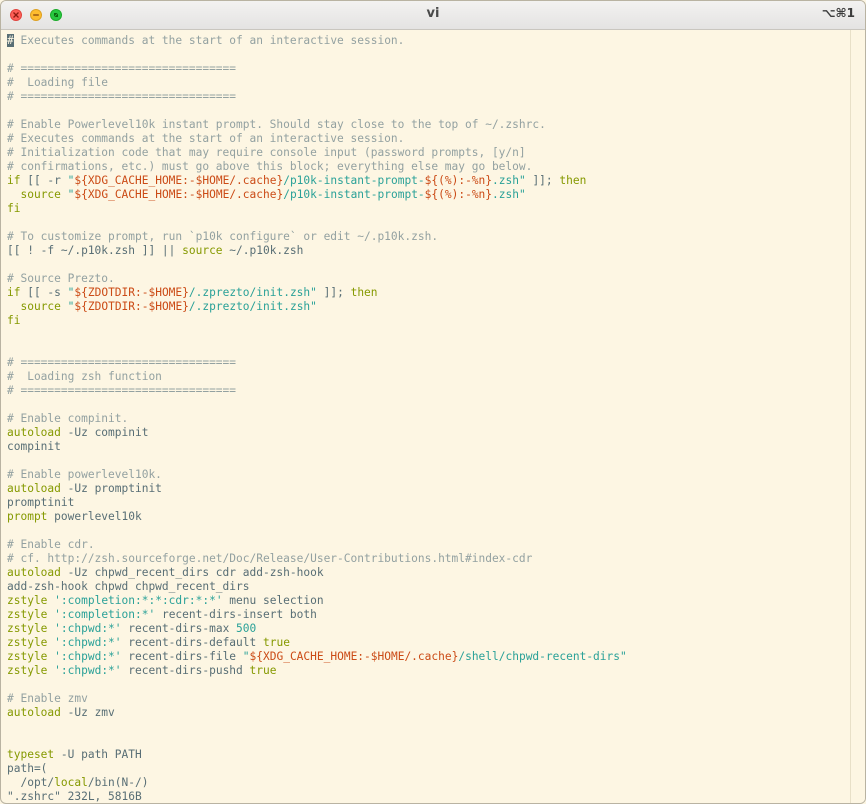 This screenshot has height=804, width=866. I want to click on code-token: # Loading file, so click(58, 82).